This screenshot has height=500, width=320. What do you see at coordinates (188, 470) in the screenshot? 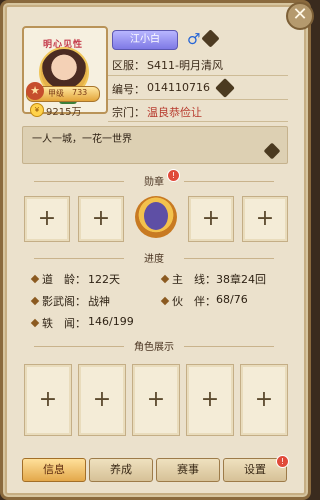
I see `tab-events: 赛事` at bounding box center [188, 470].